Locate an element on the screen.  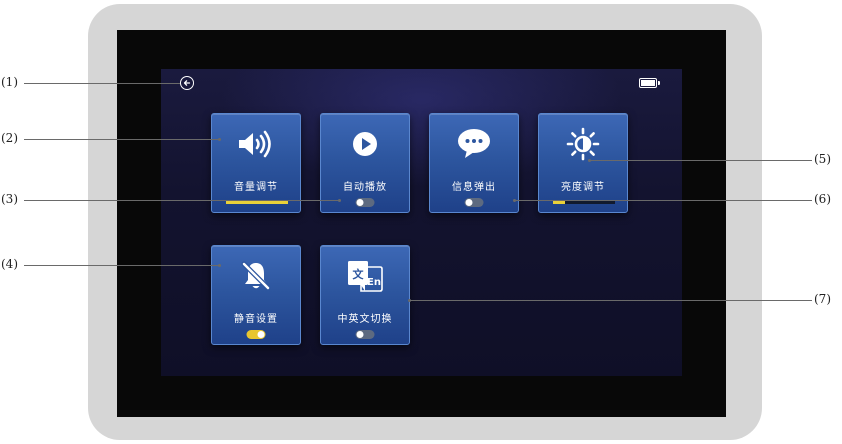
mute-toggle is located at coordinates (256, 334).